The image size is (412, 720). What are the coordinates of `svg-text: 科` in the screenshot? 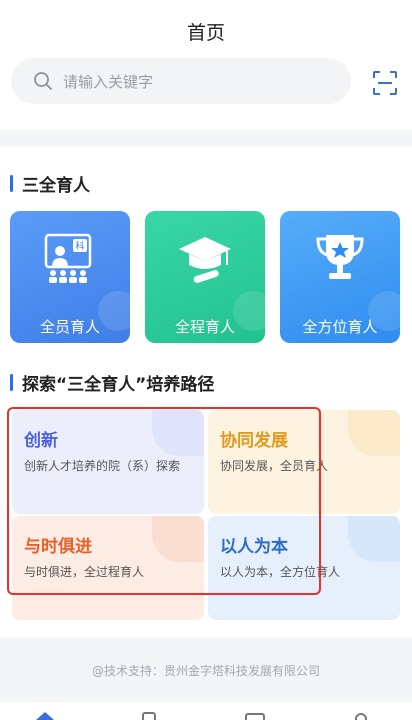 It's located at (79, 246).